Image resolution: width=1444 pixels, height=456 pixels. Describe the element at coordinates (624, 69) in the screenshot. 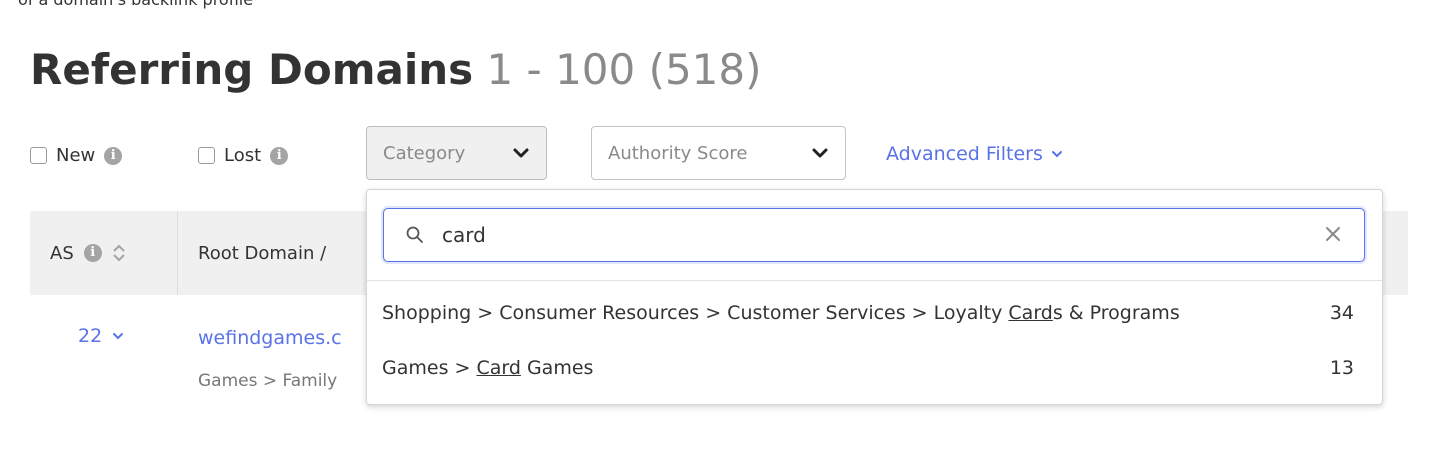

I see `title-range: 1 - 100 (518)` at that location.